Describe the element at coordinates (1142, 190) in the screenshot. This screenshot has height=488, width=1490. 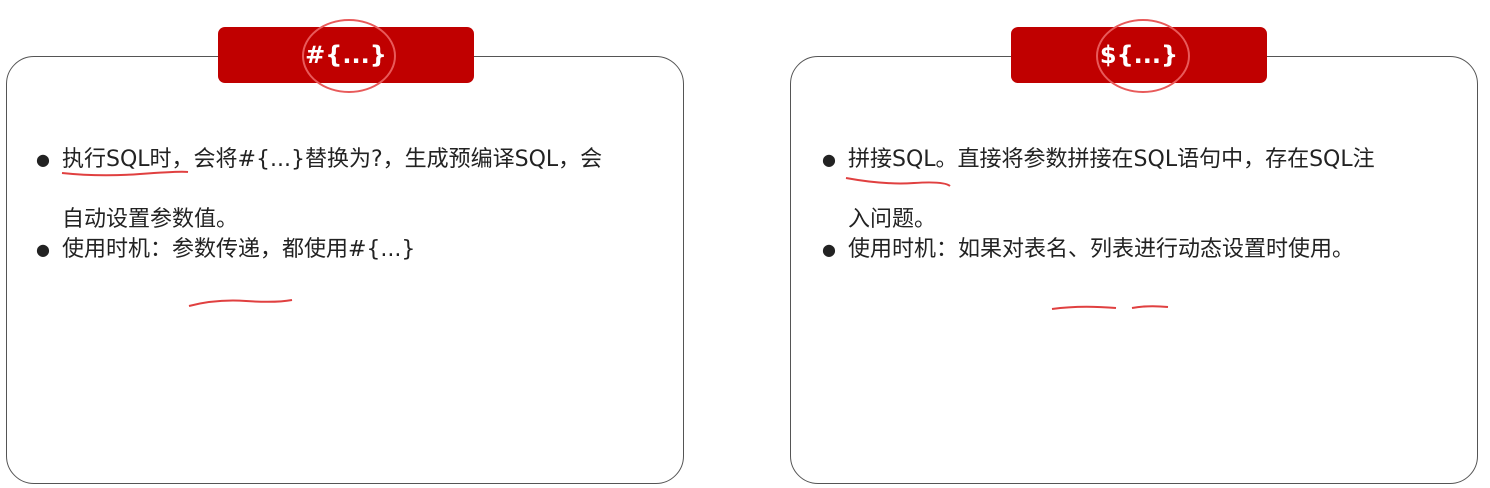
I see `list-item: ● 拼接SQL。直接将参数拼接在SQL语句中，存在SQL注 入问题。` at that location.